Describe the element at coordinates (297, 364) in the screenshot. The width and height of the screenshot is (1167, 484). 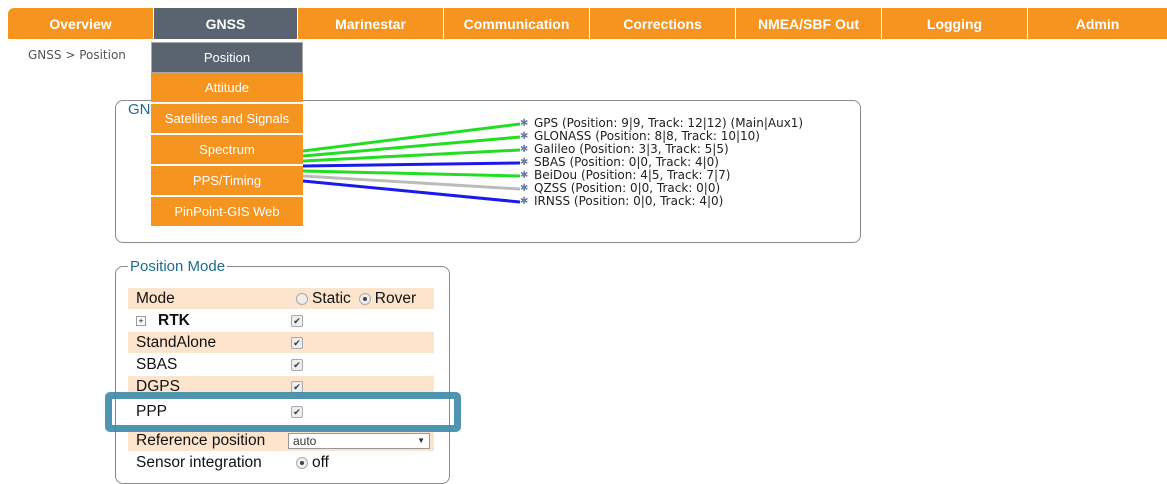
I see `sbas-checkbox: ✔` at that location.